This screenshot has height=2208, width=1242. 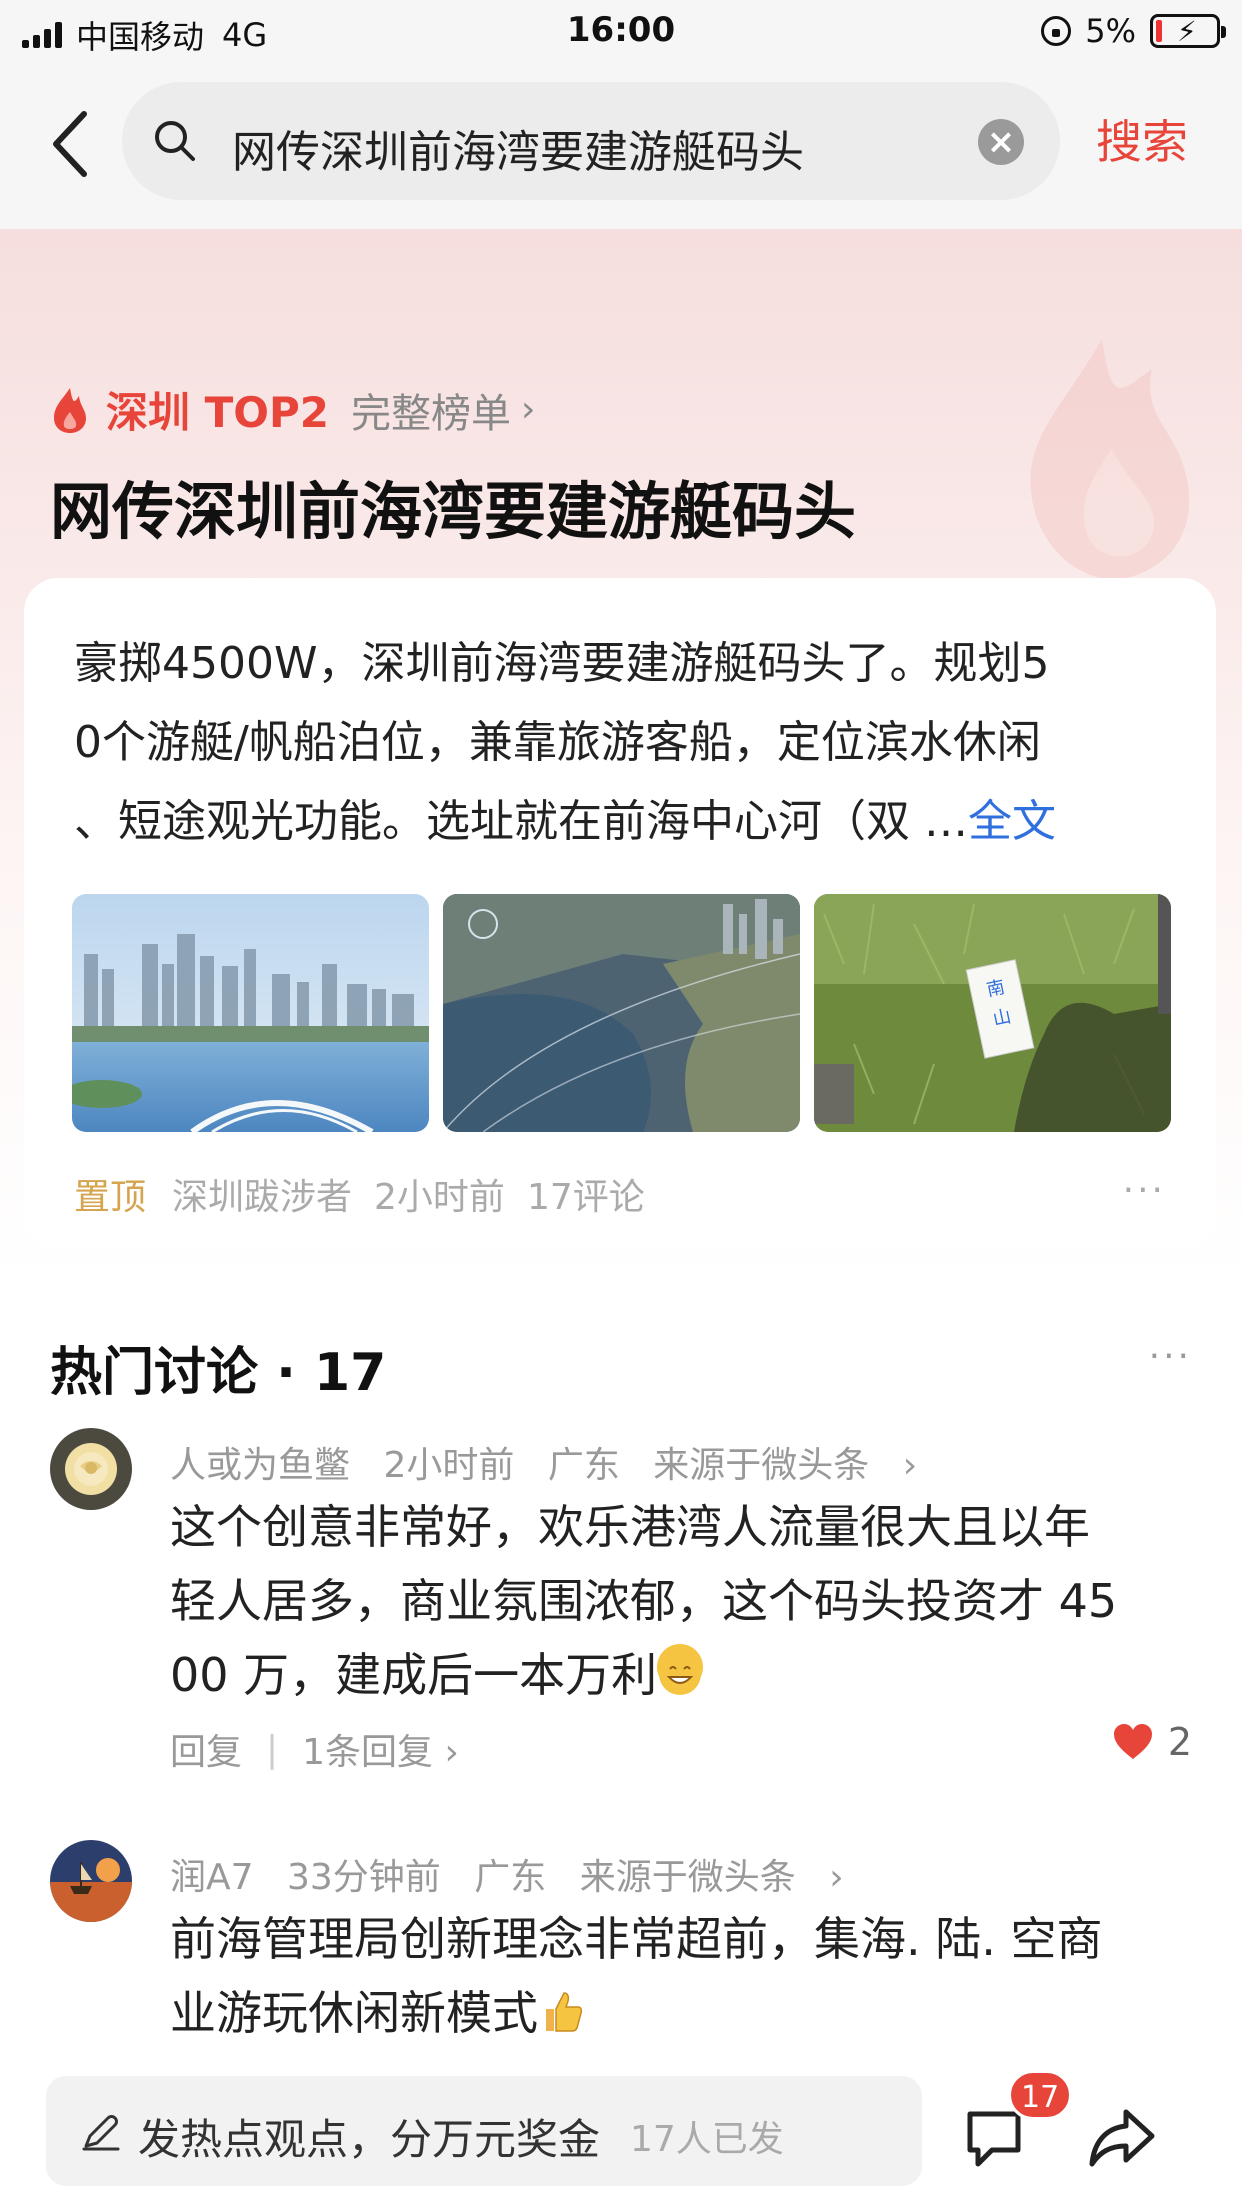 What do you see at coordinates (1188, 31) in the screenshot?
I see `battery-icon: ⚡` at bounding box center [1188, 31].